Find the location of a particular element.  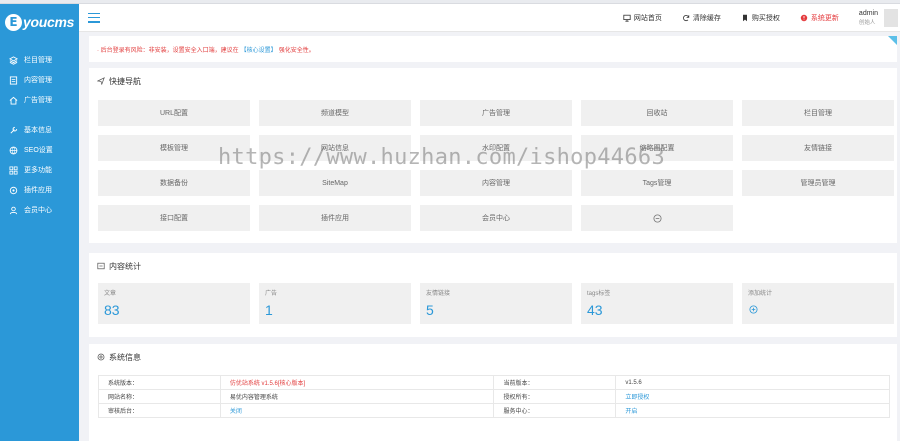

stat-card-add: 添加统计 is located at coordinates (818, 303).